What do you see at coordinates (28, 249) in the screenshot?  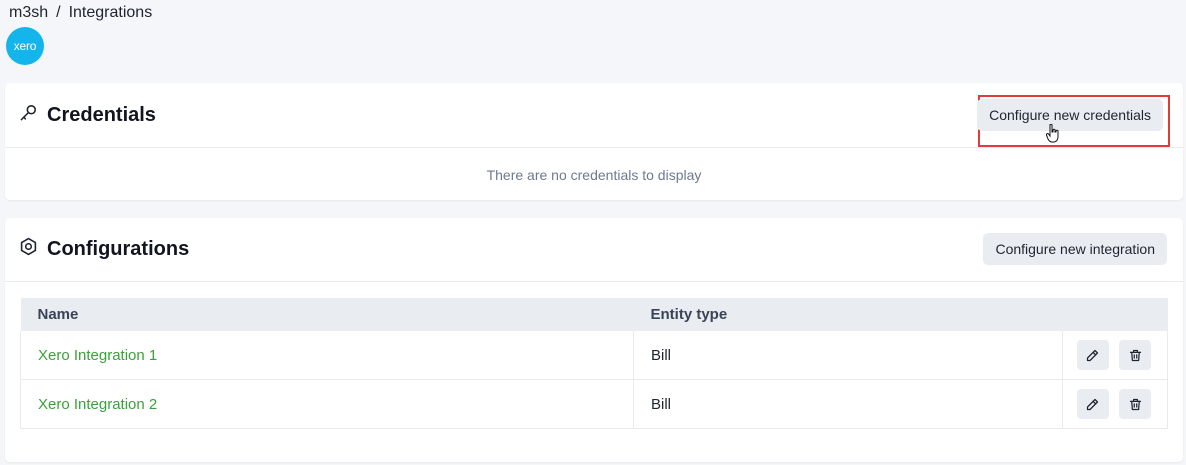 I see `hexagon-nut-icon` at bounding box center [28, 249].